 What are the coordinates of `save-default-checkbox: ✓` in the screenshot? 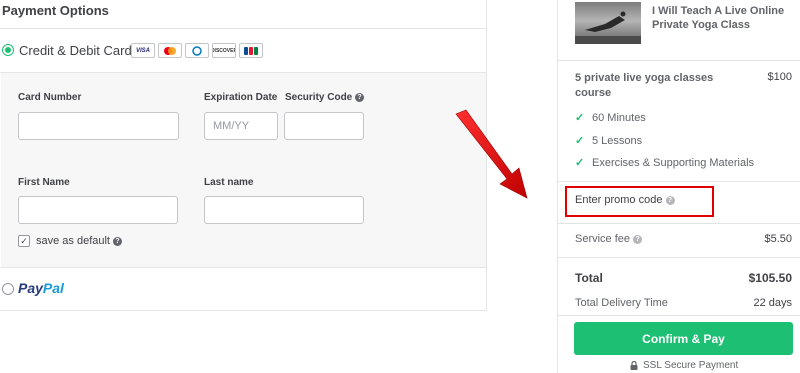 It's located at (24, 241).